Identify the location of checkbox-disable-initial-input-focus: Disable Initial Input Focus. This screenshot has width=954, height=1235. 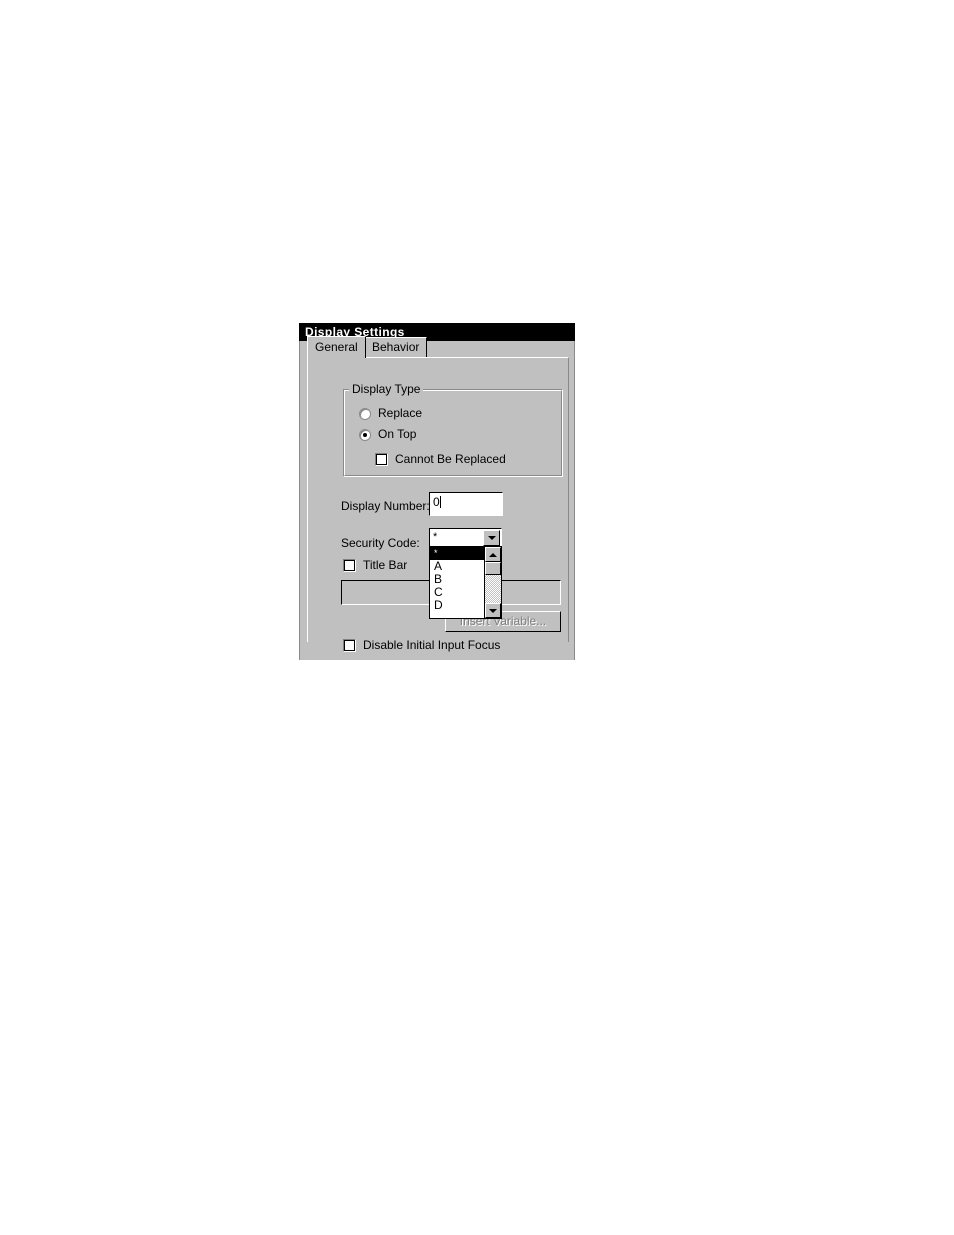
(421, 645).